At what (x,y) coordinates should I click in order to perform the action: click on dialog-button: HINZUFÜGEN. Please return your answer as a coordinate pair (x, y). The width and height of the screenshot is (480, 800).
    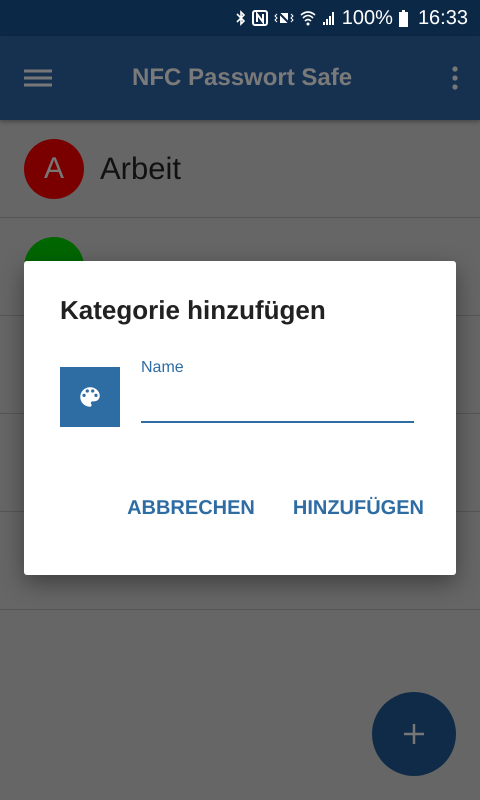
    Looking at the image, I should click on (358, 508).